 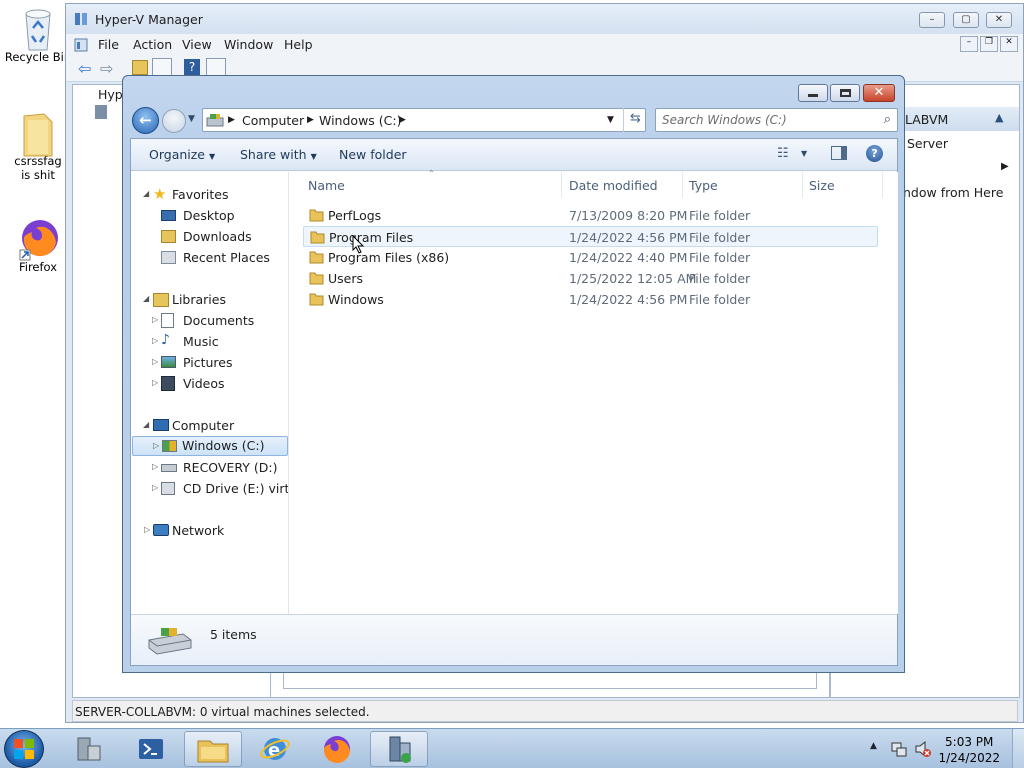 What do you see at coordinates (845, 93) in the screenshot?
I see `maximize-button` at bounding box center [845, 93].